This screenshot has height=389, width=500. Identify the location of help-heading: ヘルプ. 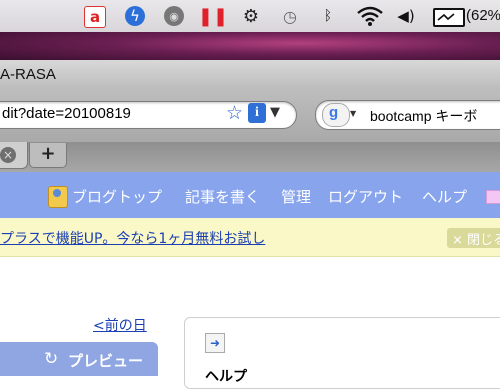
(226, 377).